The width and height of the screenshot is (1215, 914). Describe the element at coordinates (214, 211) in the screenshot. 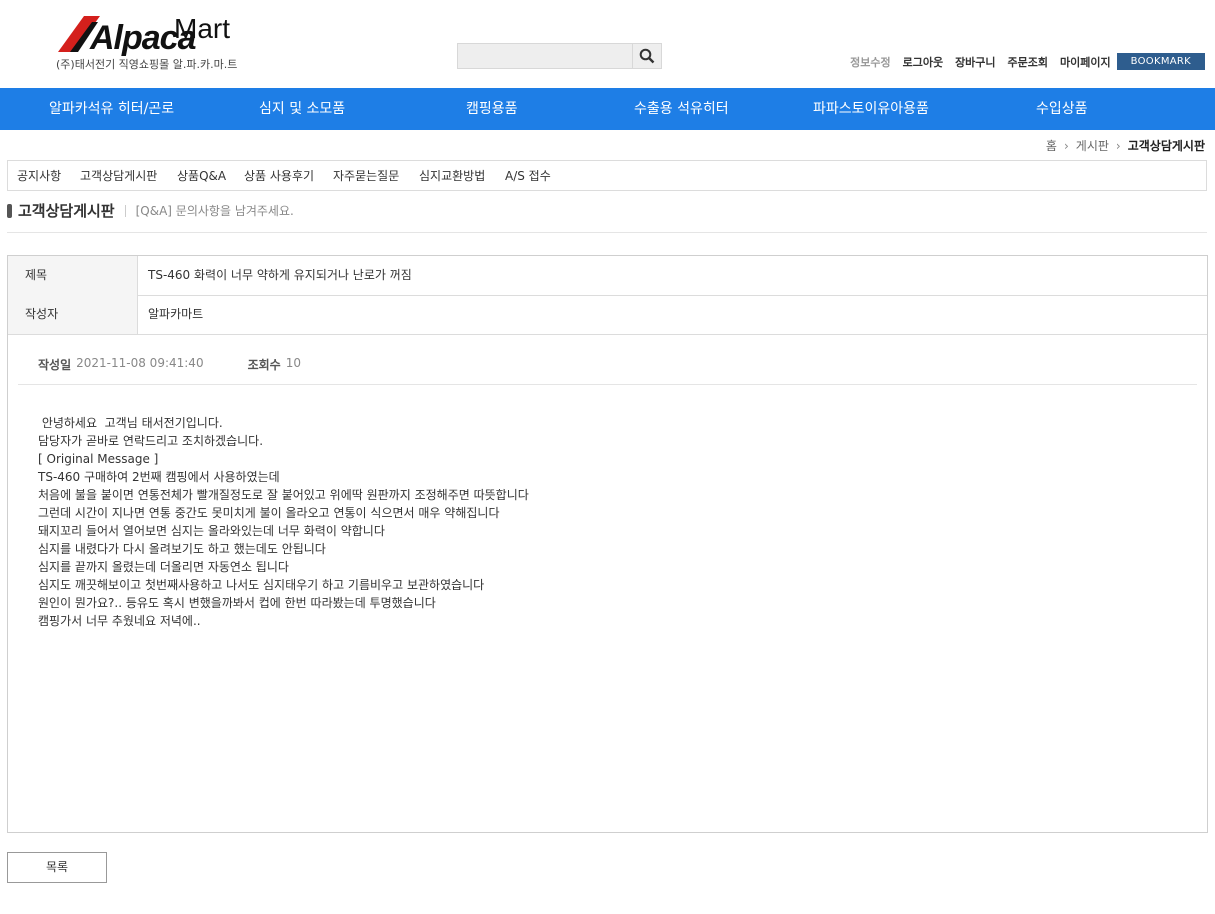

I see `page-description: [Q&A] 문의사항을 남겨주세요.` at that location.